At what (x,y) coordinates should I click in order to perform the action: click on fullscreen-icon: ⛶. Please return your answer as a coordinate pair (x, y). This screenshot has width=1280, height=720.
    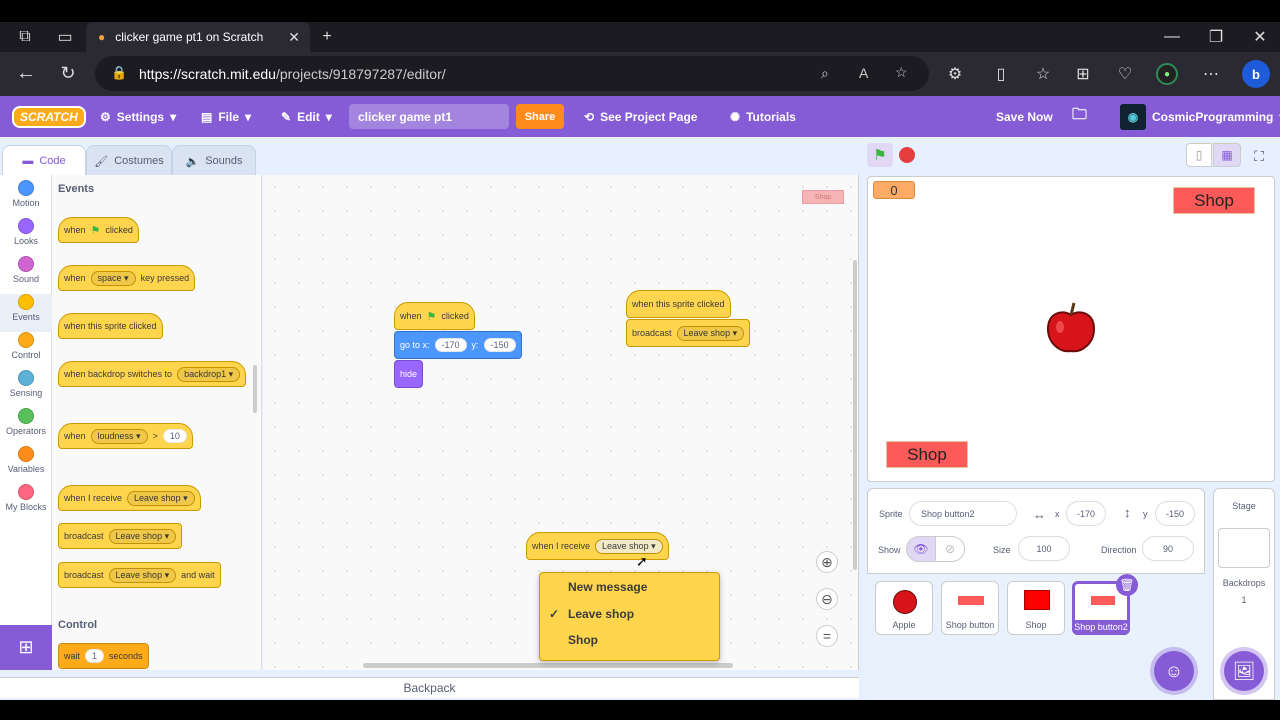
    Looking at the image, I should click on (1259, 156).